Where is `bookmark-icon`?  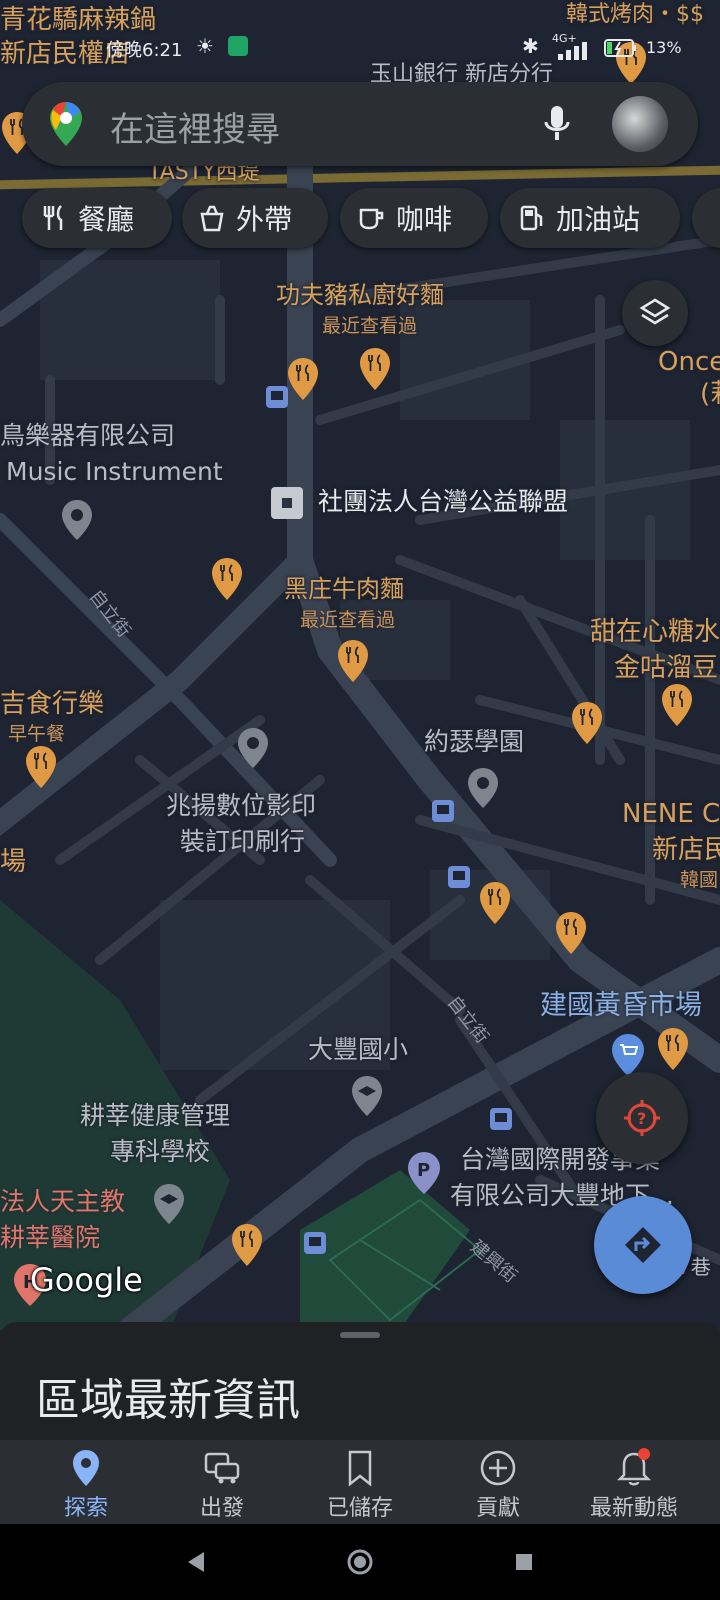 bookmark-icon is located at coordinates (360, 1468).